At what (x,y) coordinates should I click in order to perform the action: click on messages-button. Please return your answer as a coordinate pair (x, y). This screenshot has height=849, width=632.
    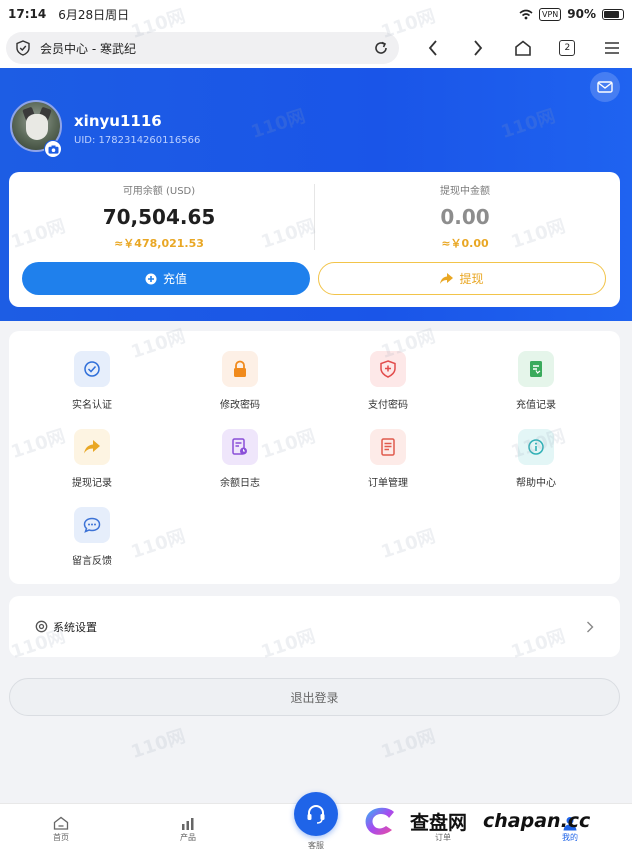
    Looking at the image, I should click on (605, 87).